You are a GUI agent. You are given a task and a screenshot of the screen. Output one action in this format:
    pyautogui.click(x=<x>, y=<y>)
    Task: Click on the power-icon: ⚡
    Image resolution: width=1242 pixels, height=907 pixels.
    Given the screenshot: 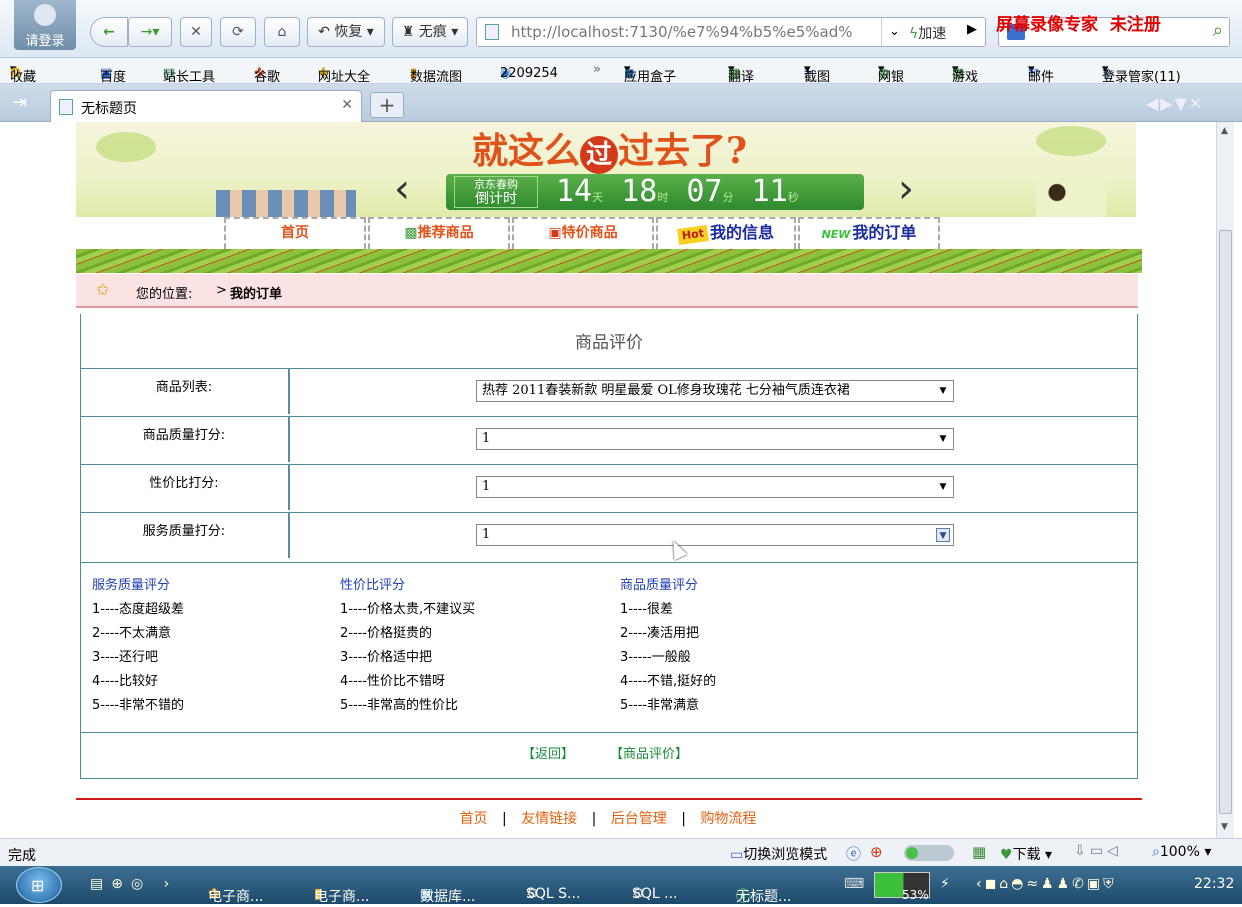 What is the action you would take?
    pyautogui.click(x=945, y=884)
    